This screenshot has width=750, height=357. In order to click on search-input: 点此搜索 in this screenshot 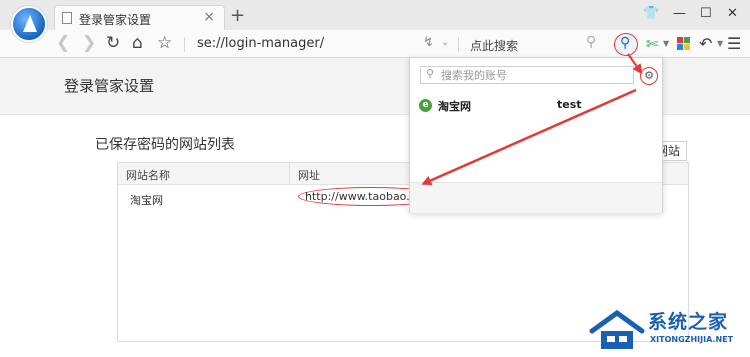, I will do `click(494, 45)`.